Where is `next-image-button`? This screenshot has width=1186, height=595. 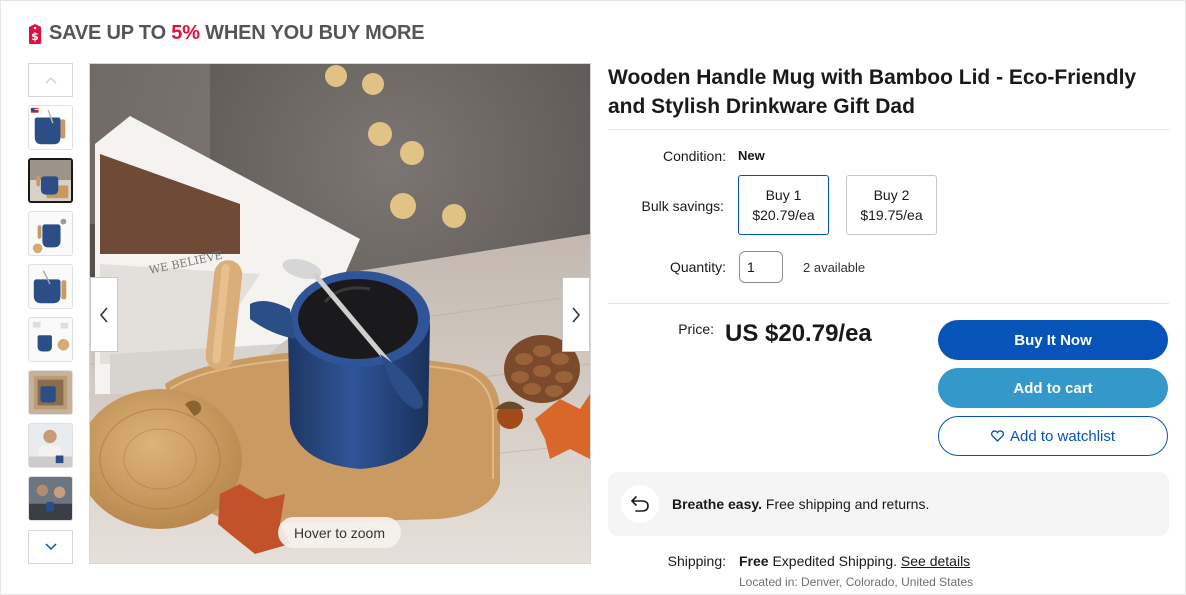
next-image-button is located at coordinates (576, 314).